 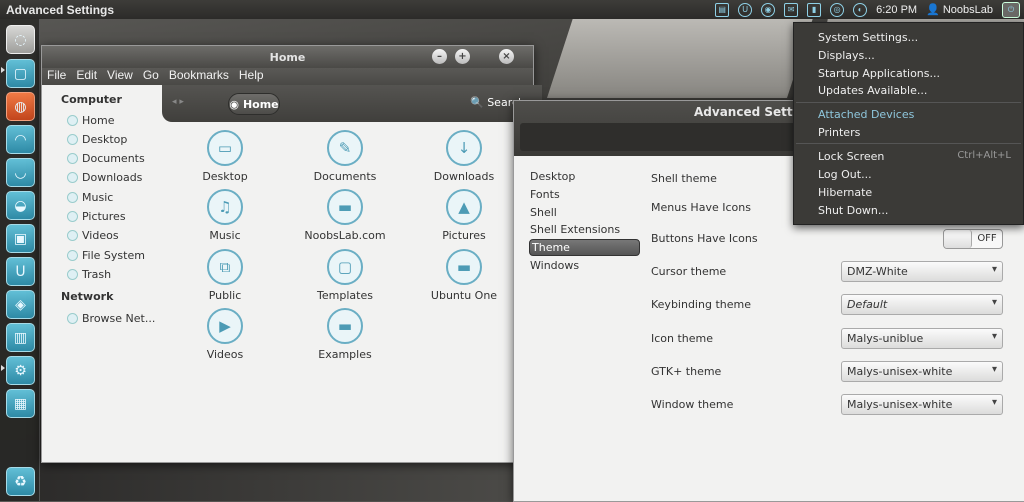 What do you see at coordinates (225, 295) in the screenshot?
I see `folder-label: Public` at bounding box center [225, 295].